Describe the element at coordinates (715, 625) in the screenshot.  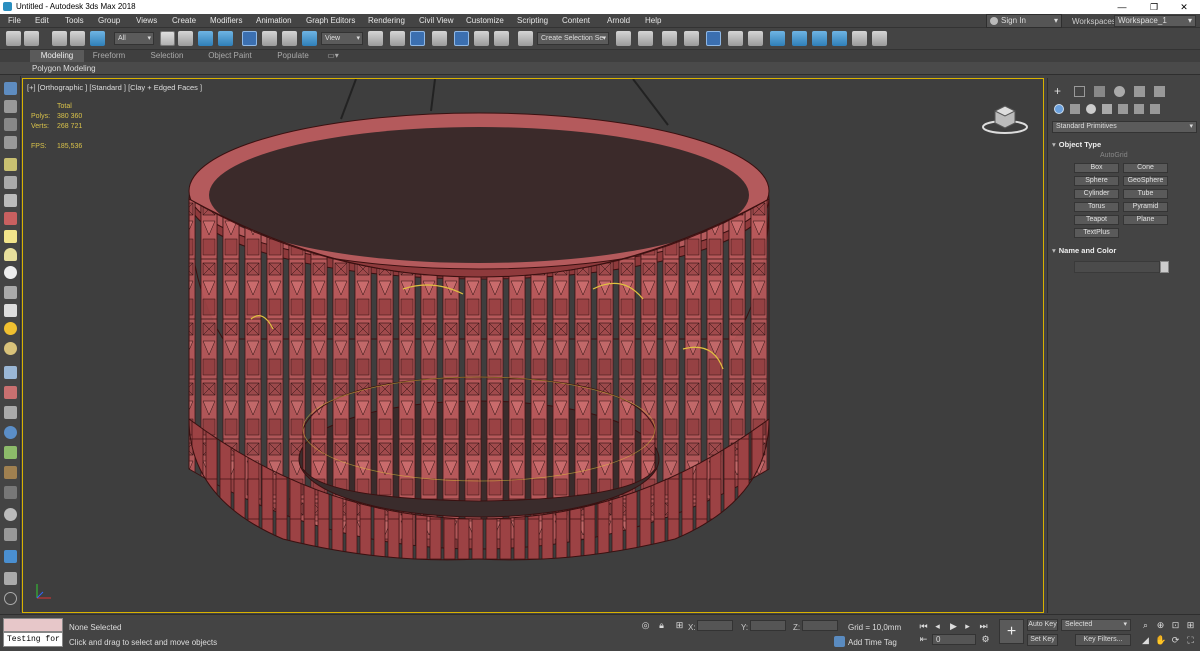
I see `x-coordinate-input` at that location.